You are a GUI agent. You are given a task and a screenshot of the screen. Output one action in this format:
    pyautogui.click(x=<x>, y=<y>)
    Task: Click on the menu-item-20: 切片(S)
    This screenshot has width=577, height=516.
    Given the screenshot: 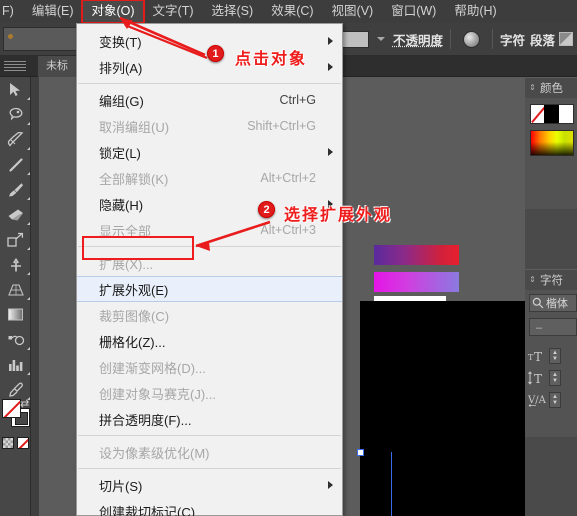 What is the action you would take?
    pyautogui.click(x=209, y=485)
    